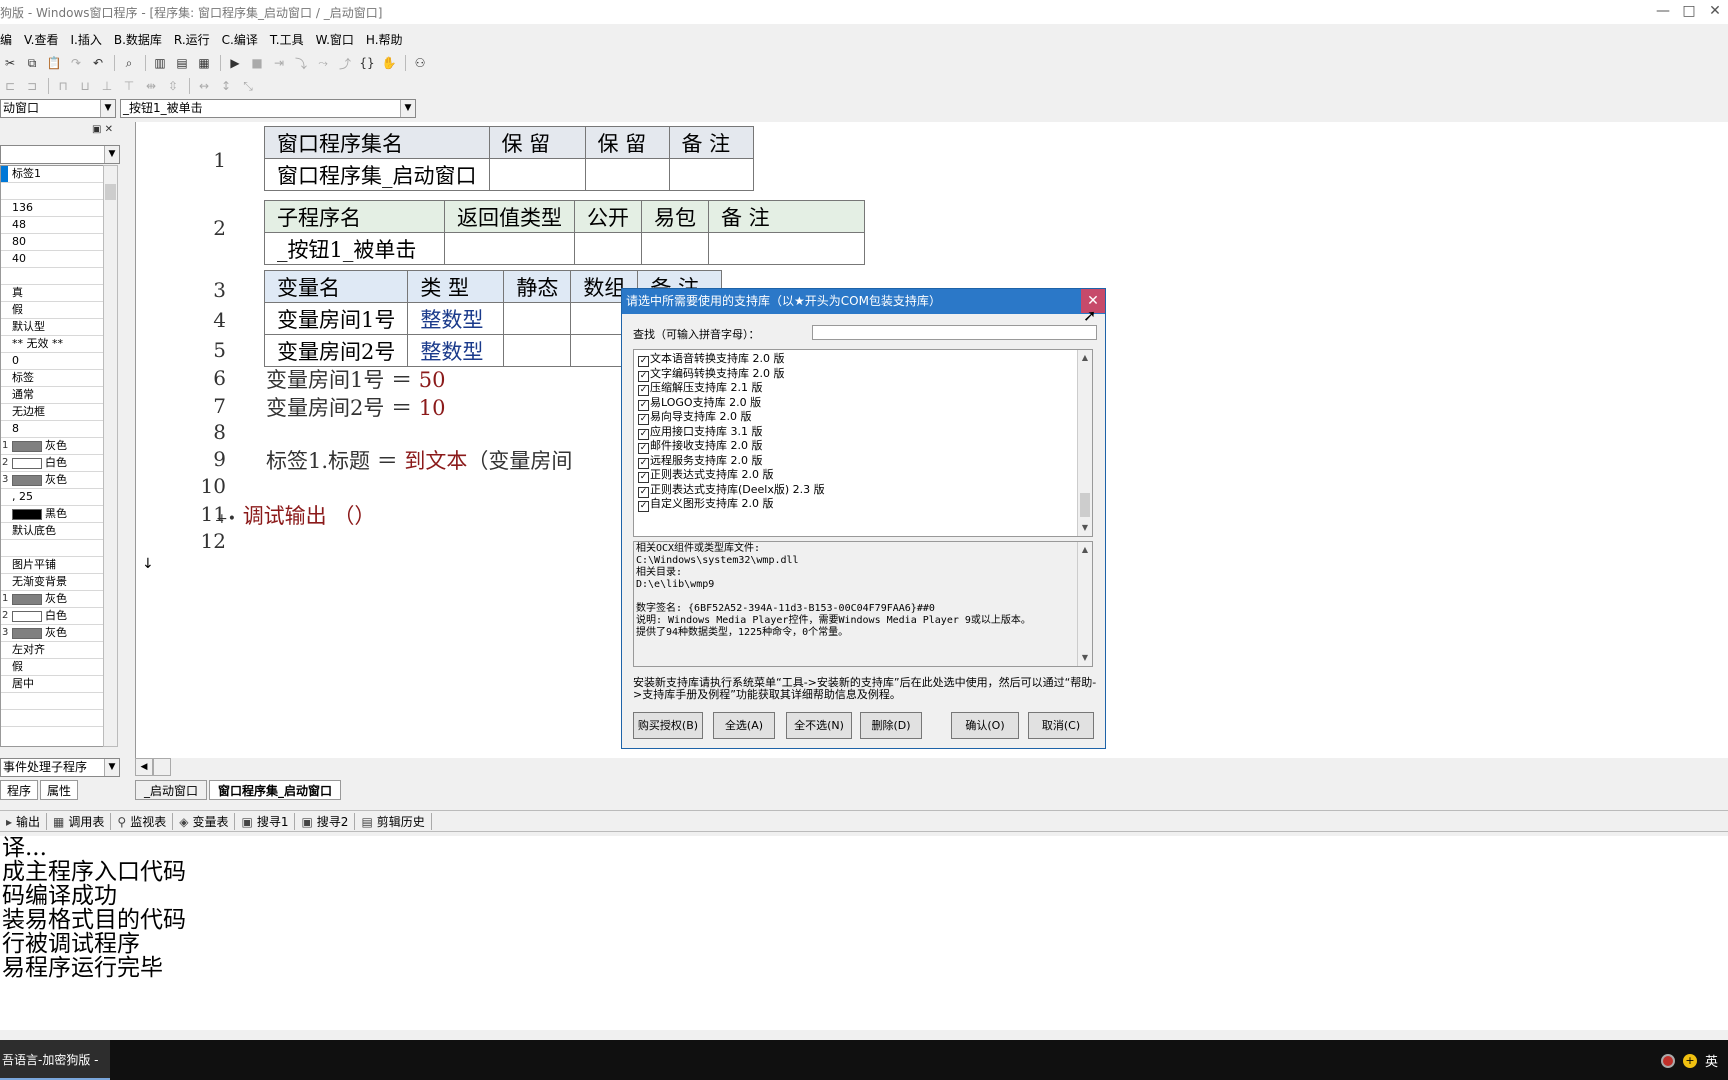 The width and height of the screenshot is (1728, 1080). I want to click on same-height-icon: ↕, so click(226, 86).